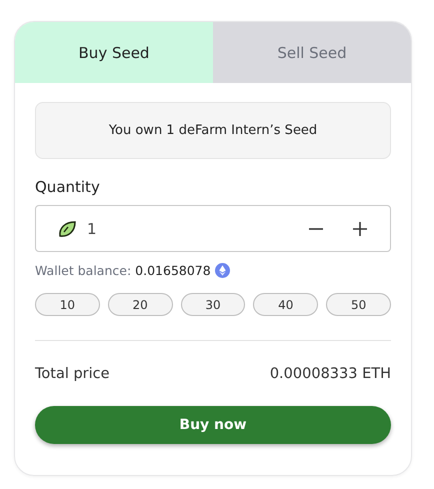 This screenshot has width=434, height=489. I want to click on tab: Buy Seed, so click(114, 52).